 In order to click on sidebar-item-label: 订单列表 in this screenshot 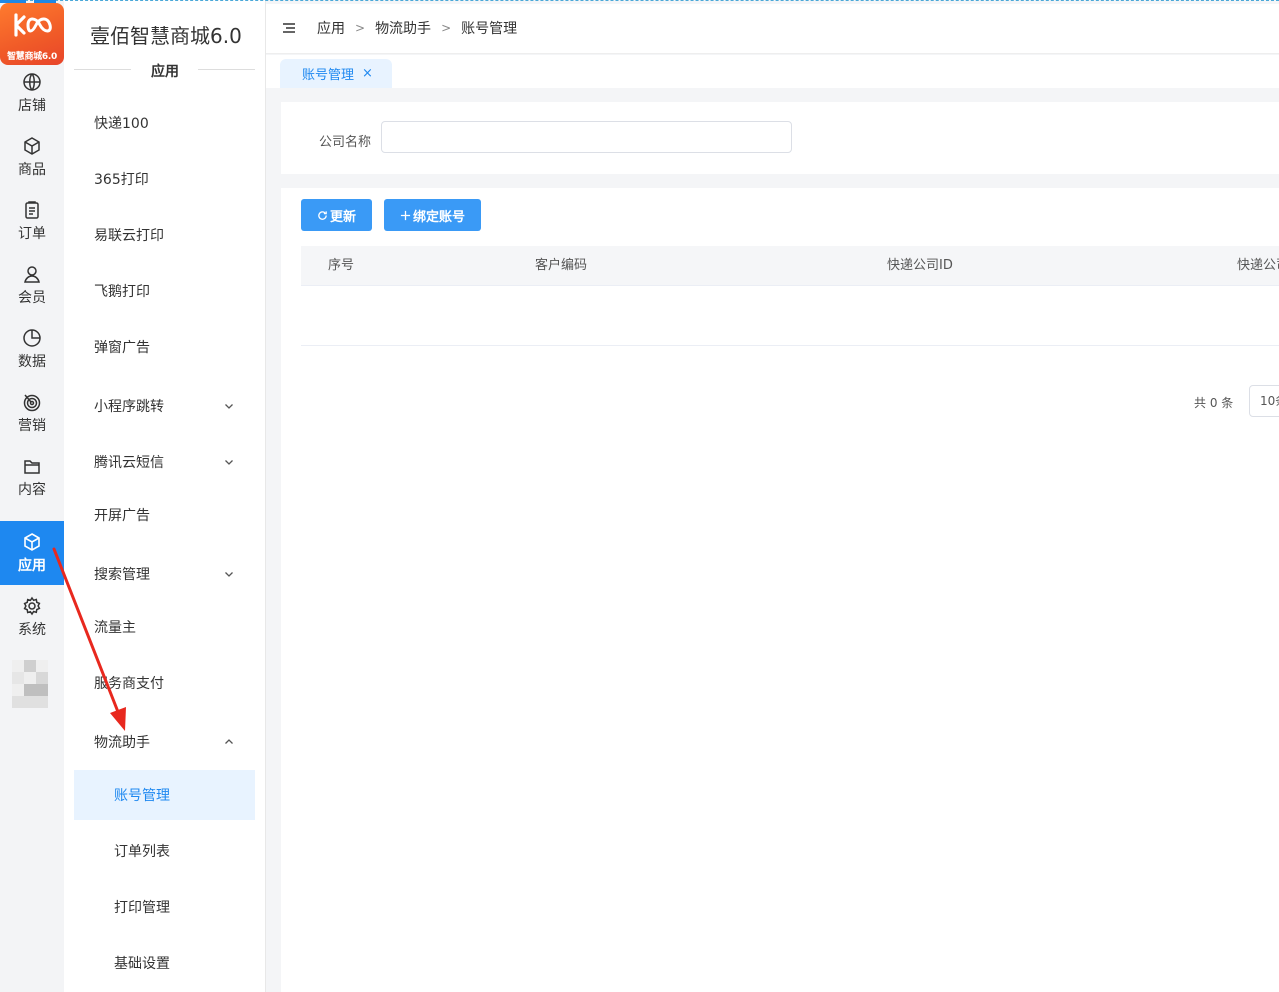, I will do `click(142, 852)`.